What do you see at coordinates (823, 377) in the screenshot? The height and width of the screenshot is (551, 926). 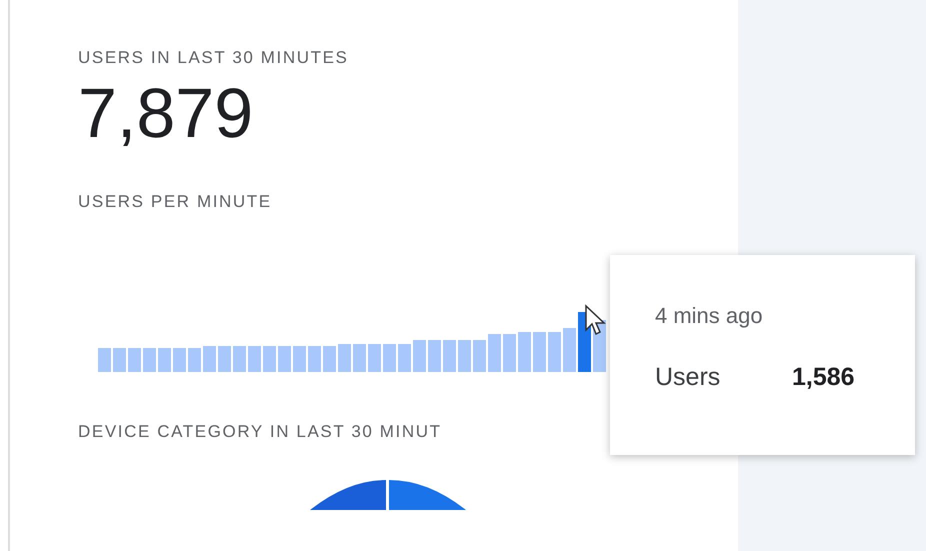 I see `tooltip-value: 1,586` at bounding box center [823, 377].